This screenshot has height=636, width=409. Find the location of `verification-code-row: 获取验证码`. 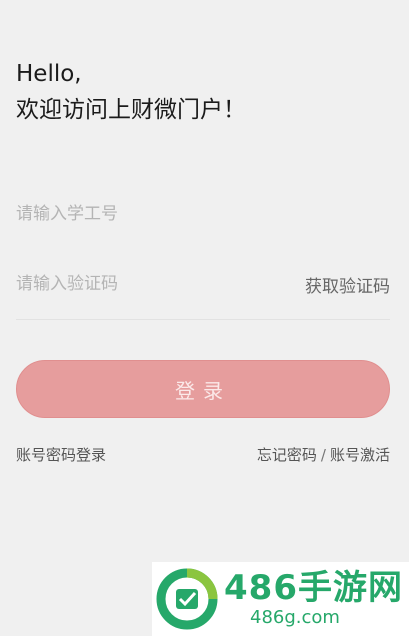

verification-code-row: 获取验证码 is located at coordinates (203, 284).